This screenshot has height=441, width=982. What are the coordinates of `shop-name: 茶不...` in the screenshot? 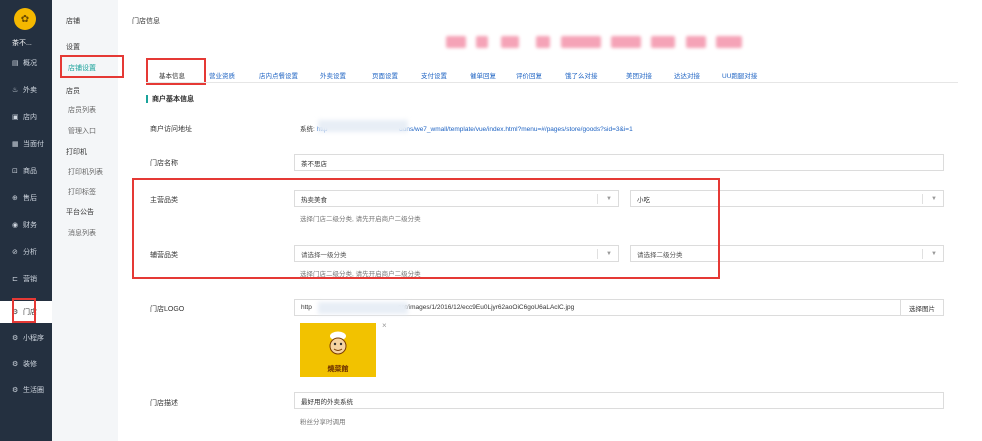 It's located at (22, 43).